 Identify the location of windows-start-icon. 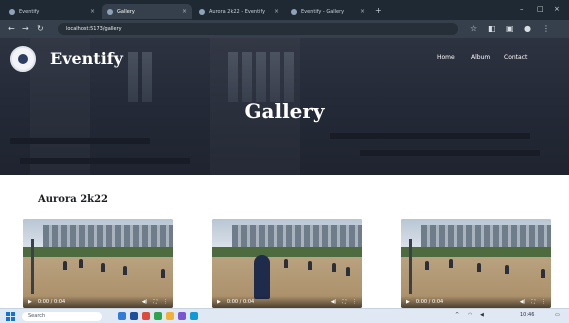
(10, 316).